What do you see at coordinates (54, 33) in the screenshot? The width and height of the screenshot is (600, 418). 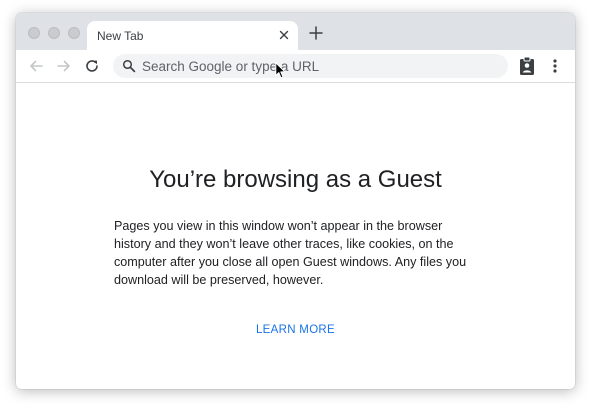 I see `window-minimize-button` at bounding box center [54, 33].